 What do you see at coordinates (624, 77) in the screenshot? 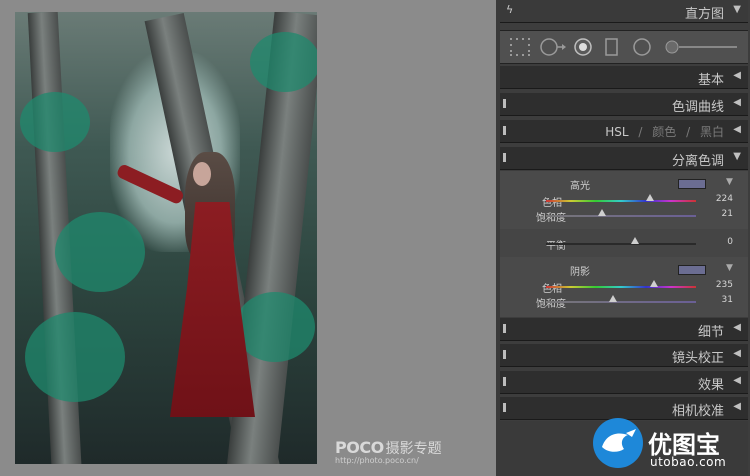
I see `basic-header: 基本 ◀` at bounding box center [624, 77].